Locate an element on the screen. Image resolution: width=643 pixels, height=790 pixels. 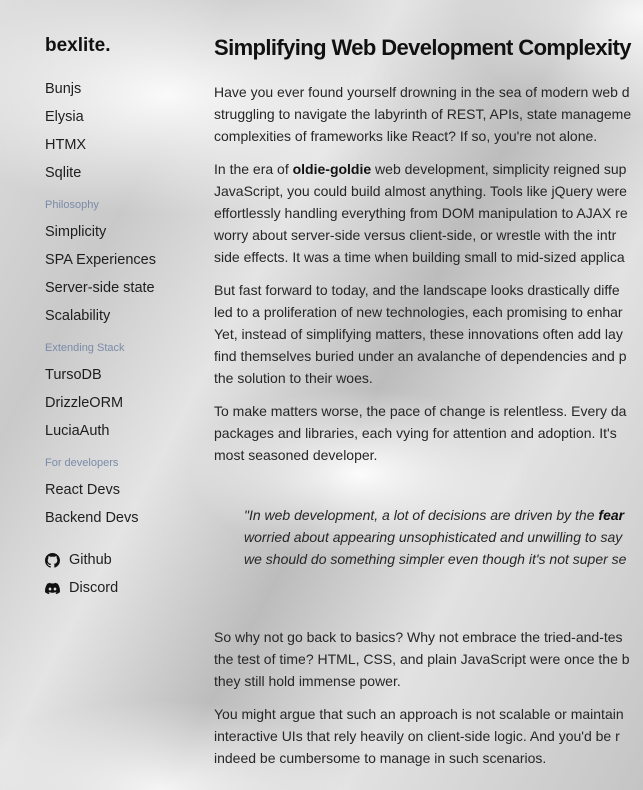
discord-label: Discord is located at coordinates (94, 588).